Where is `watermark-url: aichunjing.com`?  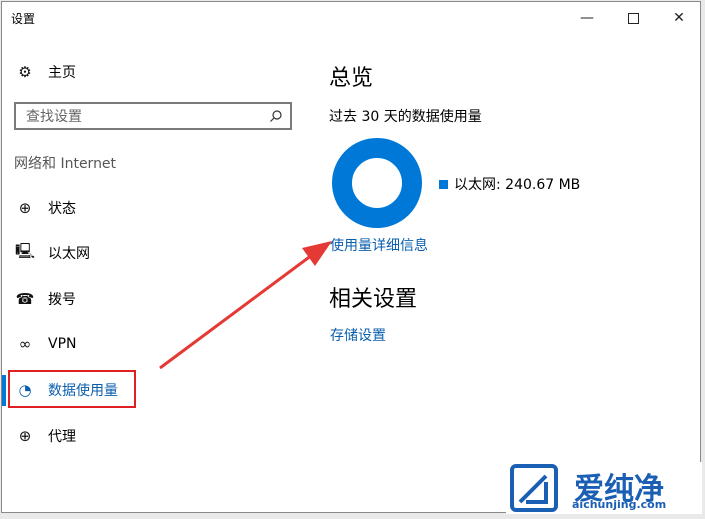
watermark-url: aichunjing.com is located at coordinates (619, 504).